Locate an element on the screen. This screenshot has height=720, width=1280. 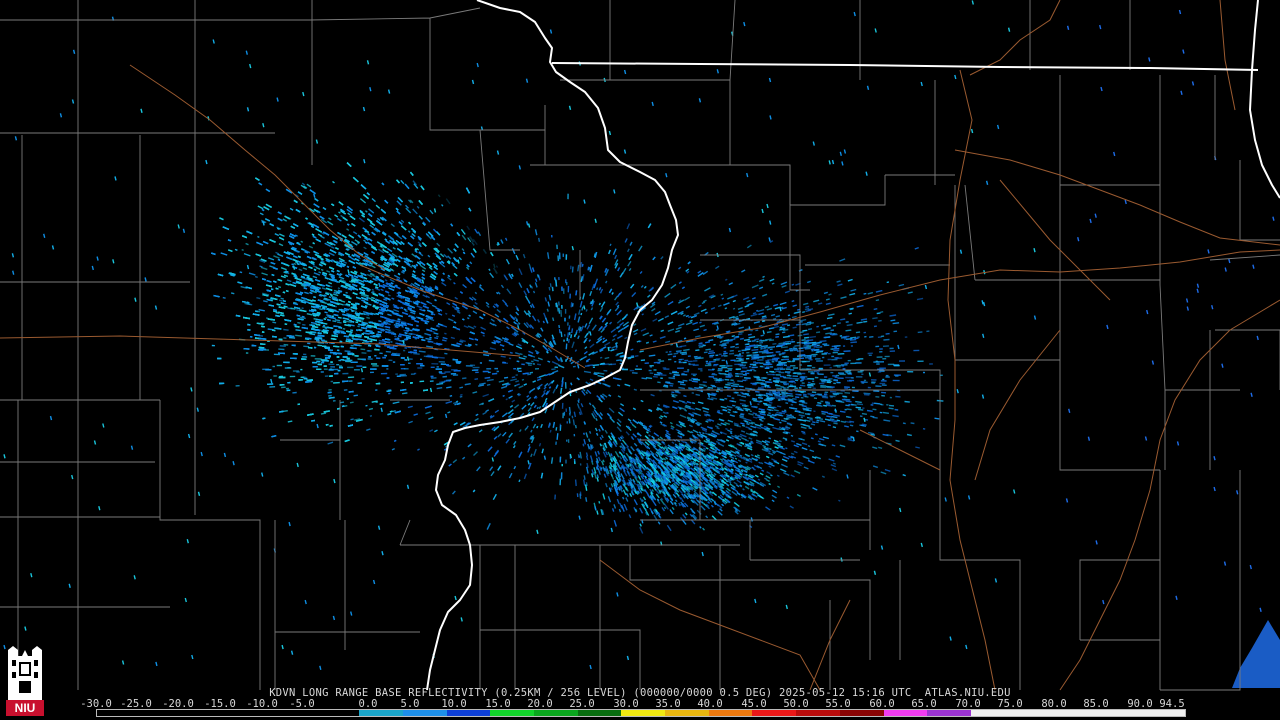
niu-logo: NIU is located at coordinates (25, 681).